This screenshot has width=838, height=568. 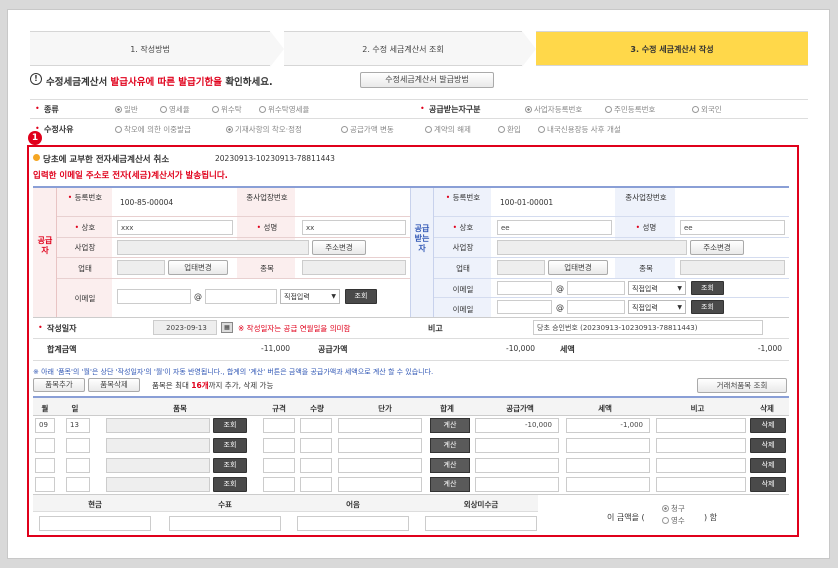 I want to click on row-month: 09, so click(x=45, y=425).